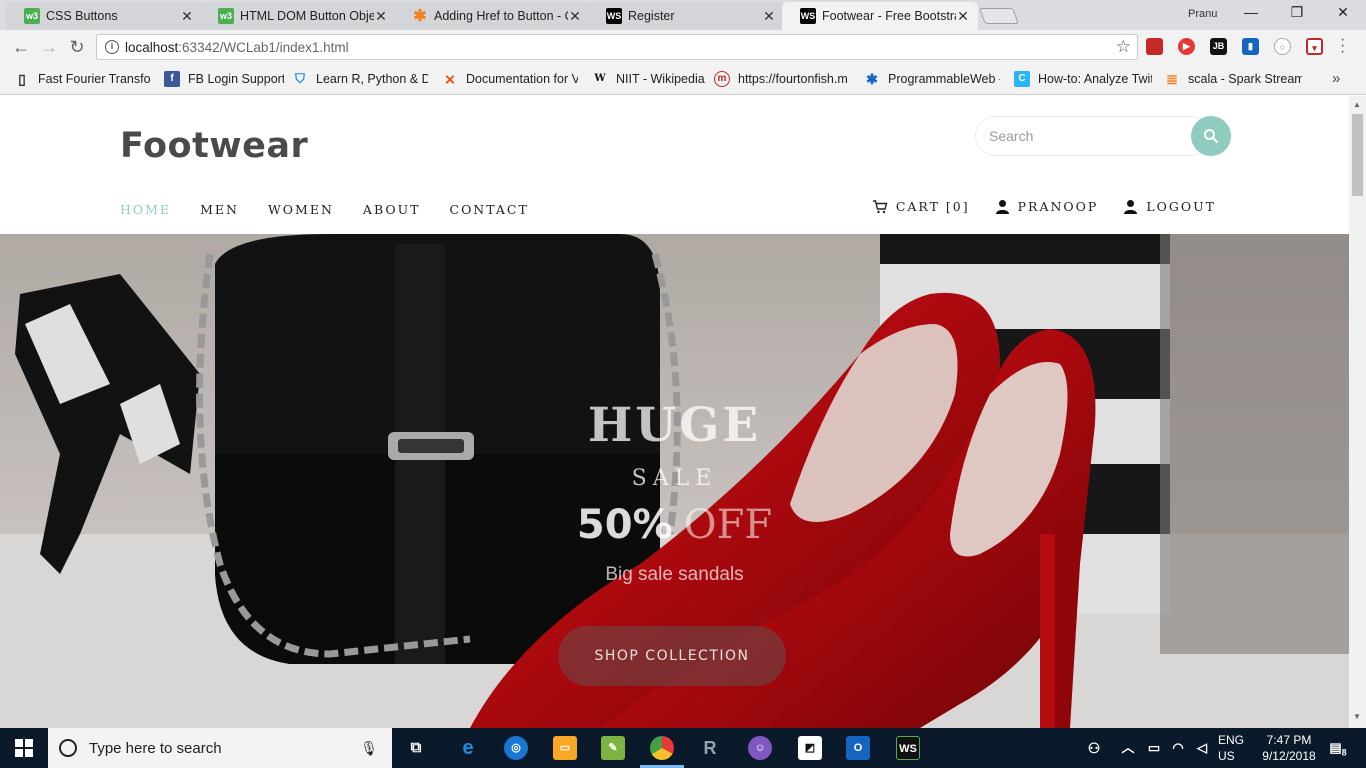  What do you see at coordinates (152, 47) in the screenshot?
I see `url-host: localhost` at bounding box center [152, 47].